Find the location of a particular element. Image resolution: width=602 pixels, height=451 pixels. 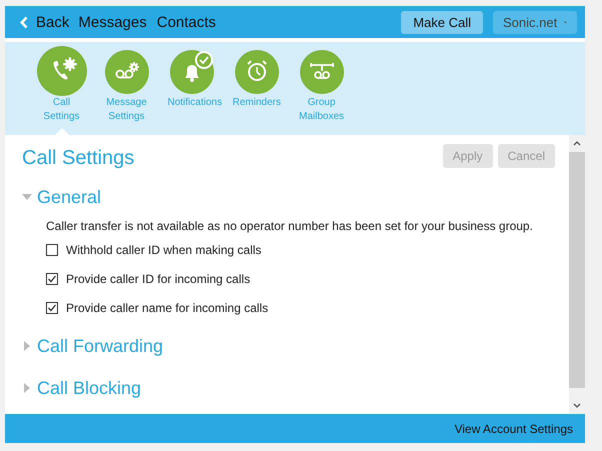

back-icon is located at coordinates (24, 22).